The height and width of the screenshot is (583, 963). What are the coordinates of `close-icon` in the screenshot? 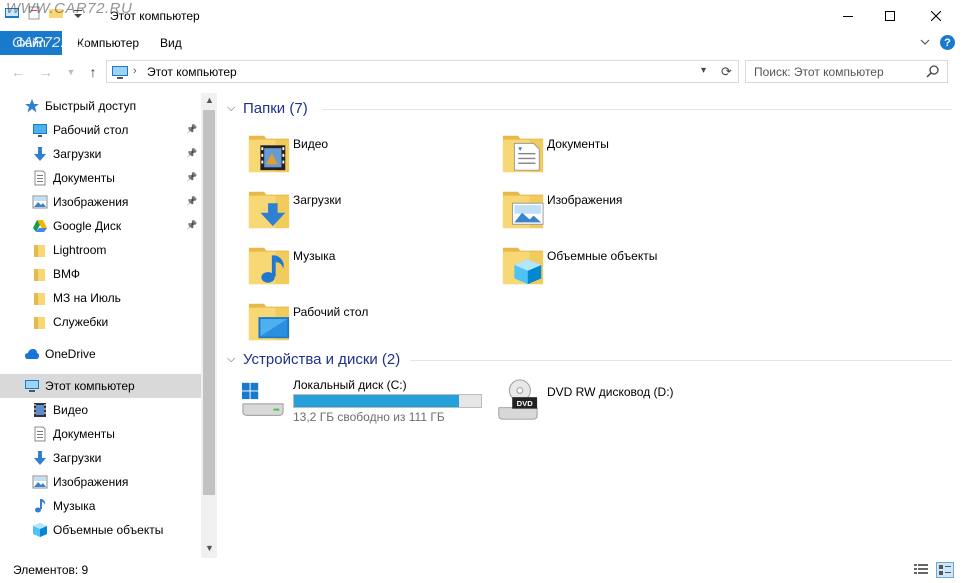 It's located at (936, 15).